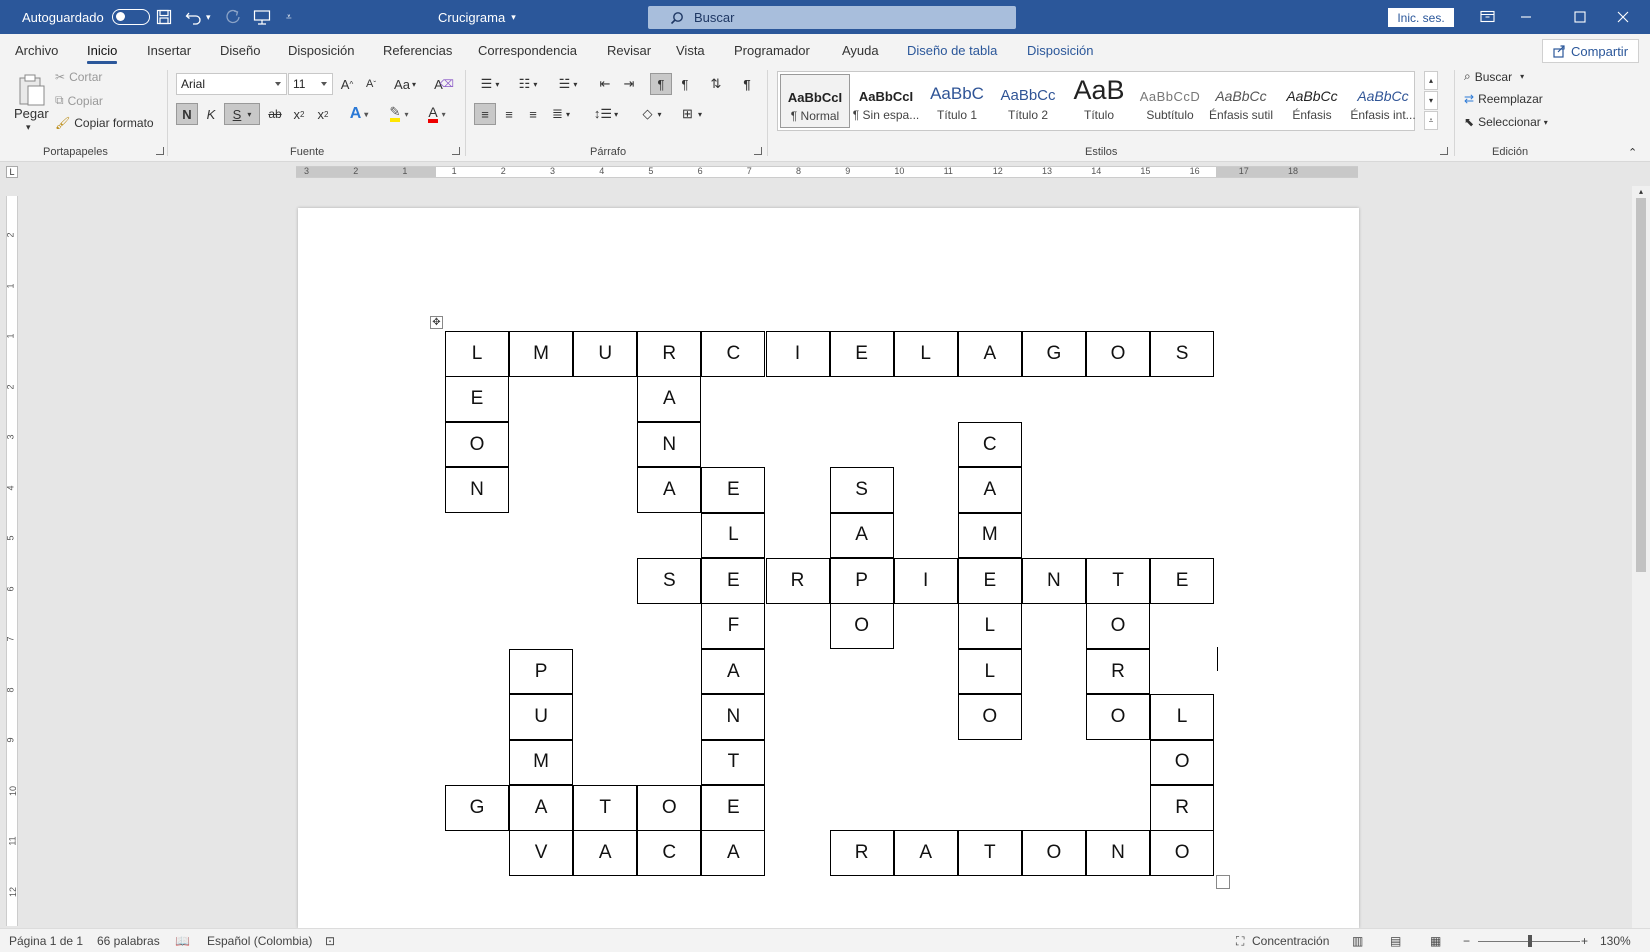 The width and height of the screenshot is (1650, 952). Describe the element at coordinates (321, 50) in the screenshot. I see `tab-disposicion: Disposición` at that location.